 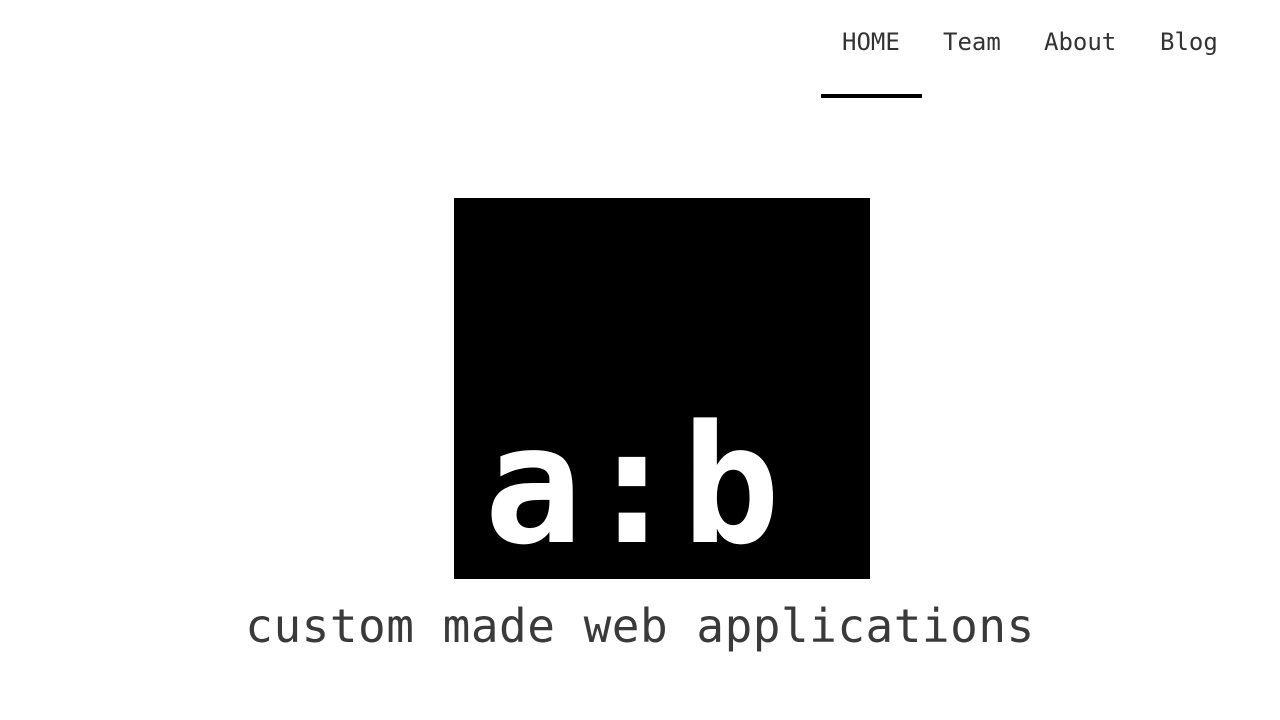 What do you see at coordinates (1189, 42) in the screenshot?
I see `nav-item-blog: Blog` at bounding box center [1189, 42].